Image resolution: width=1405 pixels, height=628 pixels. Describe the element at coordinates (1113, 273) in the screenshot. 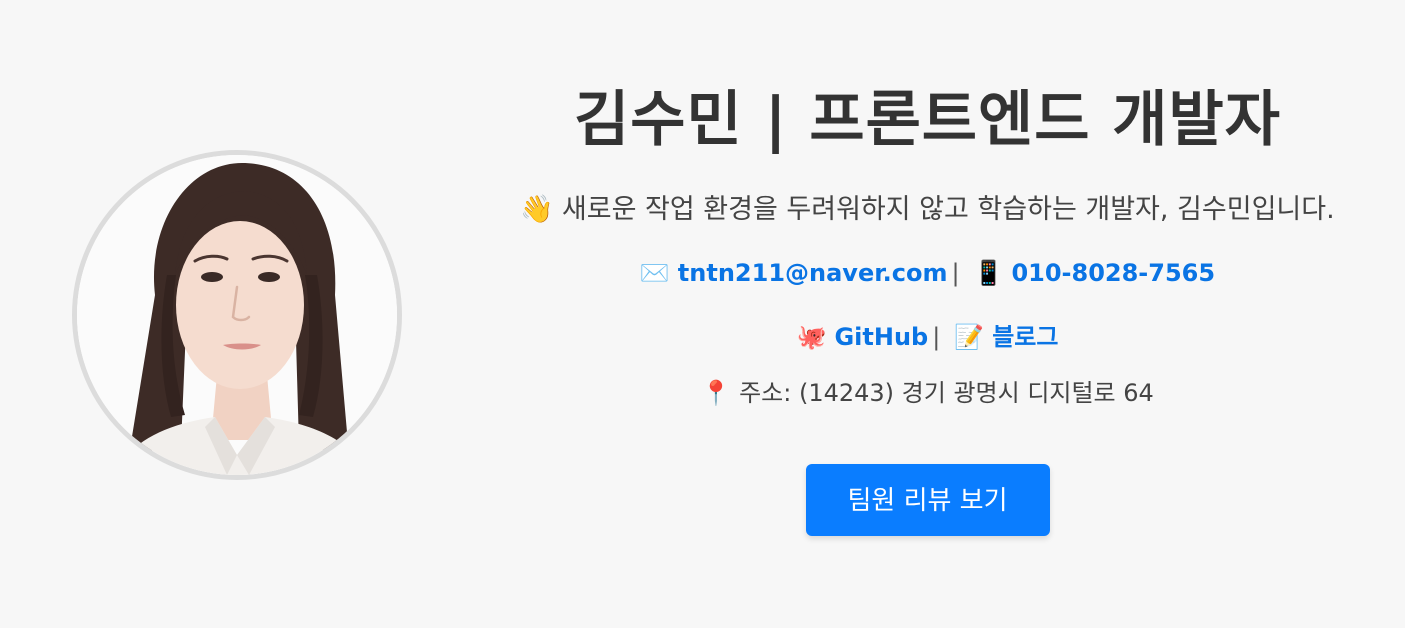

I see `phone-link: 010-8028-7565` at that location.